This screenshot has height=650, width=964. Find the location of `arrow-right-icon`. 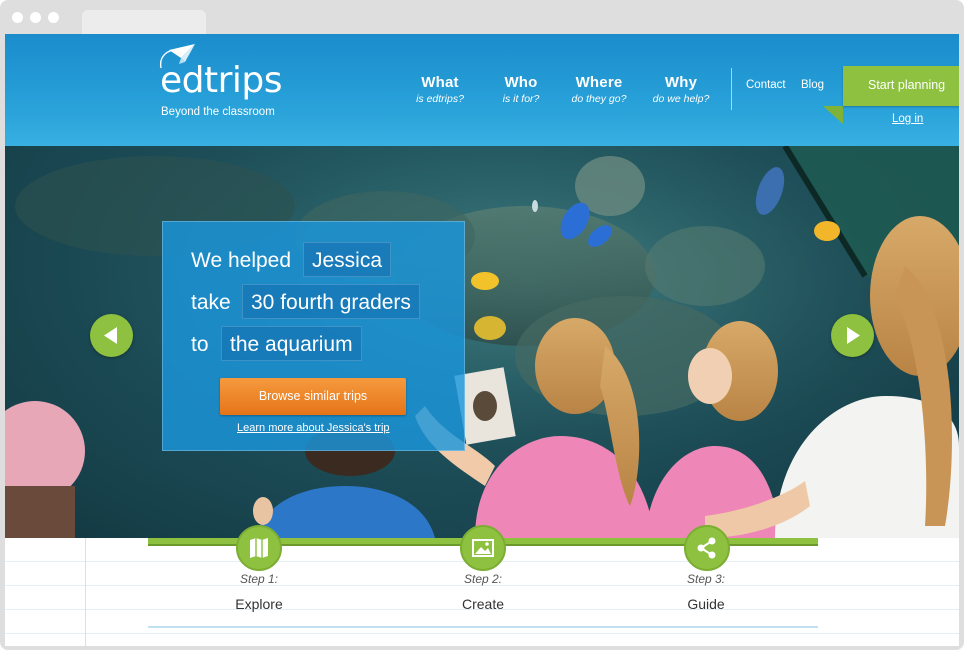

arrow-right-icon is located at coordinates (853, 335).